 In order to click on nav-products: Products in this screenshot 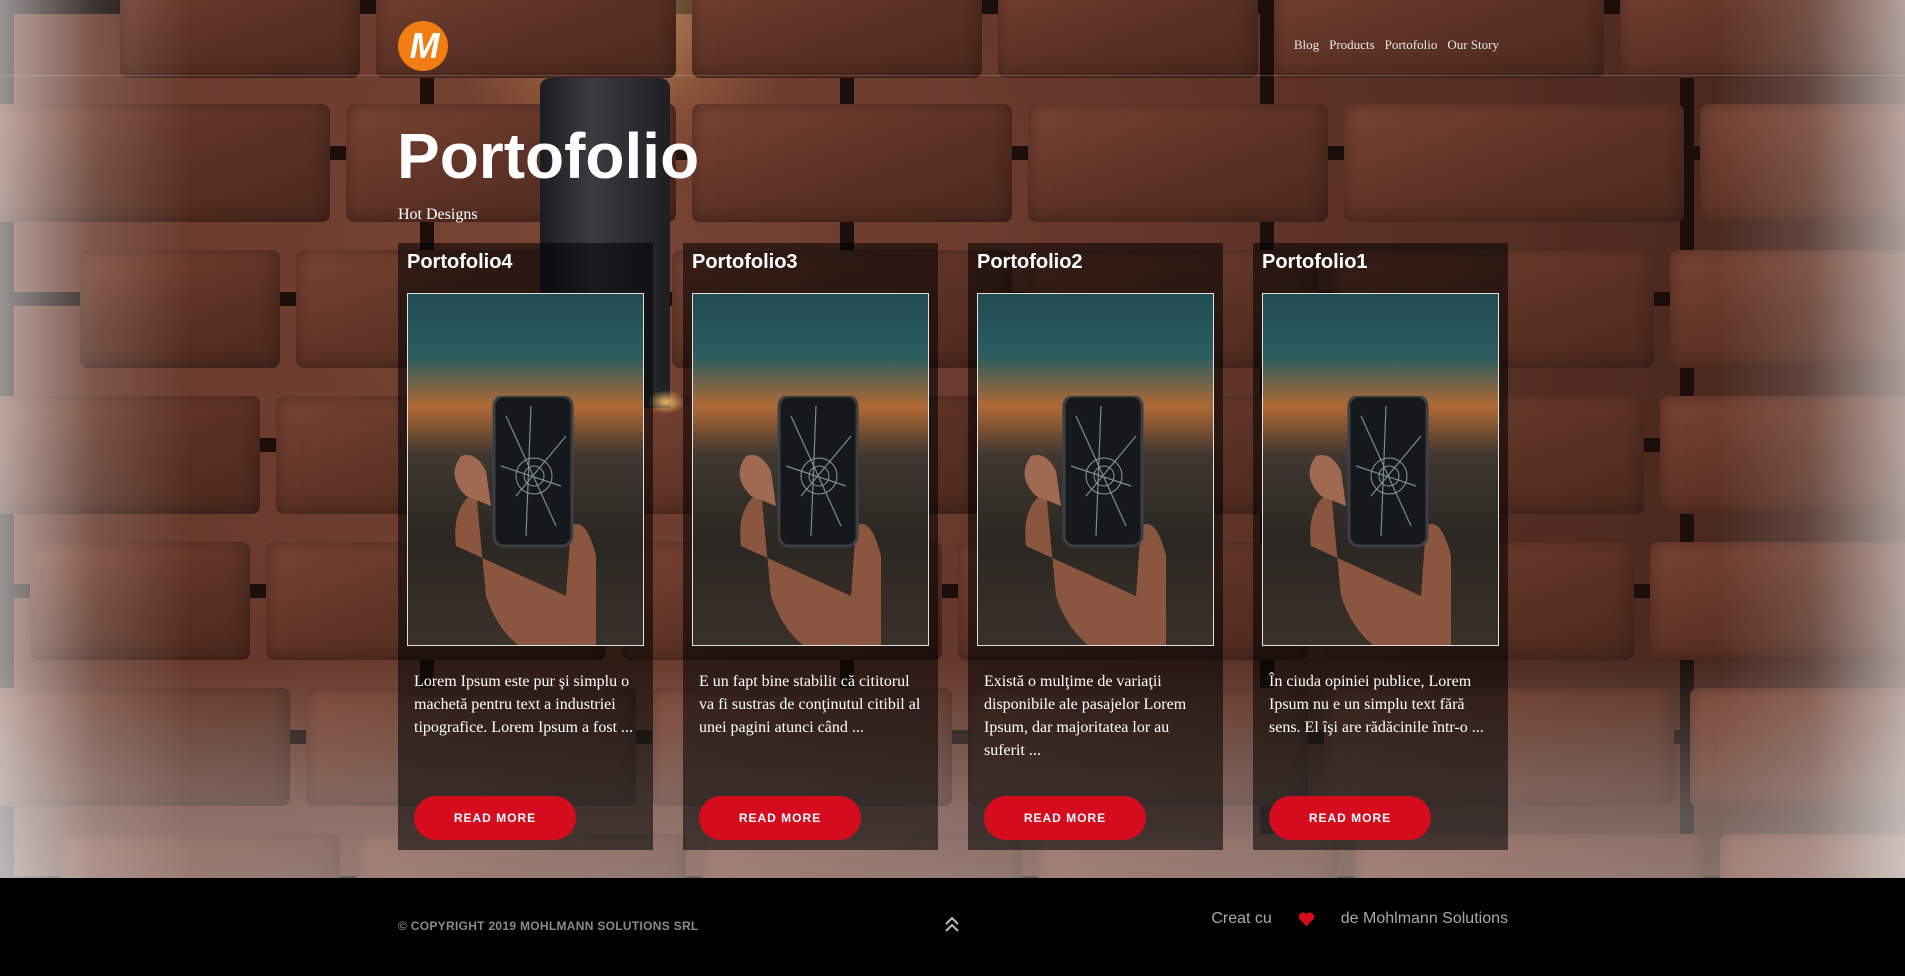, I will do `click(1352, 45)`.